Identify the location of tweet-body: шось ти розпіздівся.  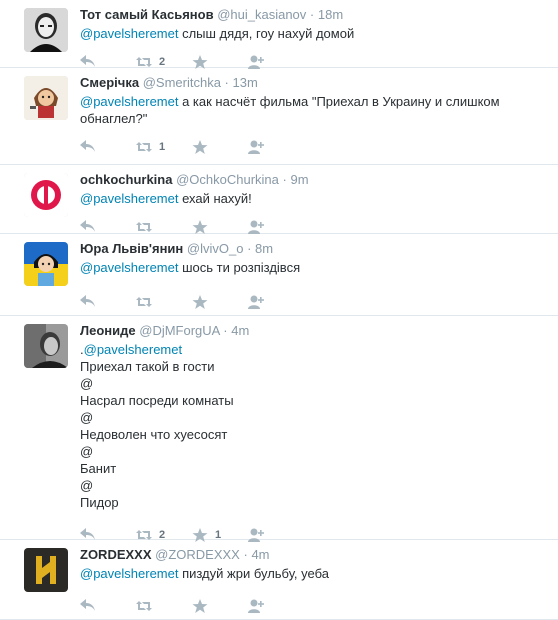
(239, 267).